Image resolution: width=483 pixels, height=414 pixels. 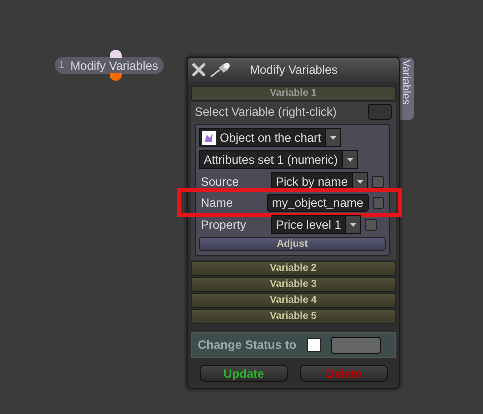 I want to click on object-icon, so click(x=209, y=137).